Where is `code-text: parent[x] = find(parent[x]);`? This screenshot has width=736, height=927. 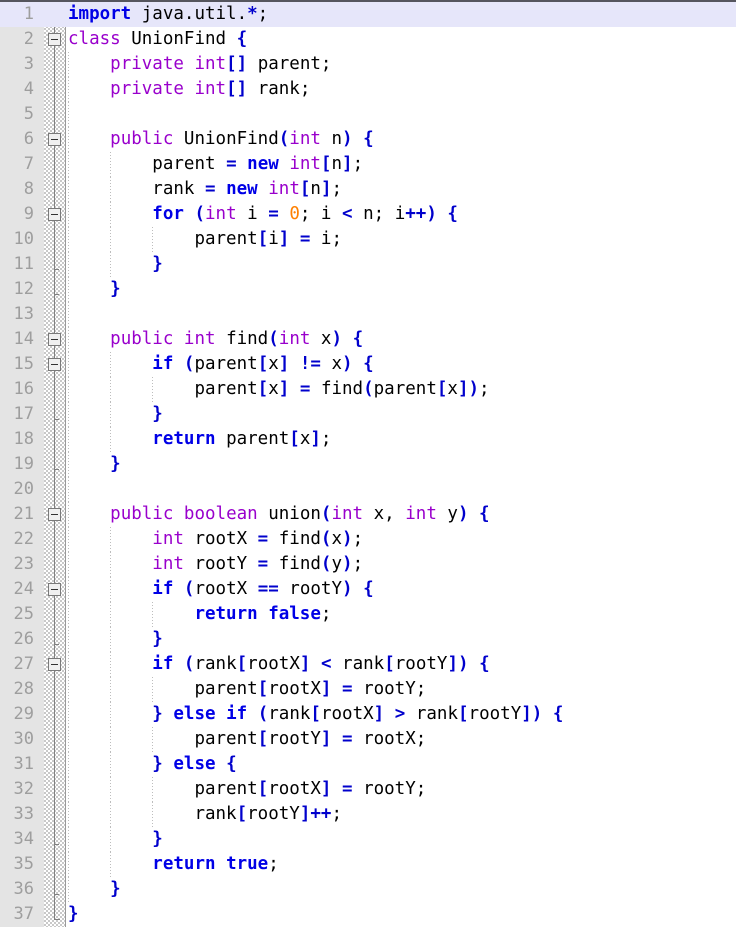 code-text: parent[x] = find(parent[x]); is located at coordinates (278, 389).